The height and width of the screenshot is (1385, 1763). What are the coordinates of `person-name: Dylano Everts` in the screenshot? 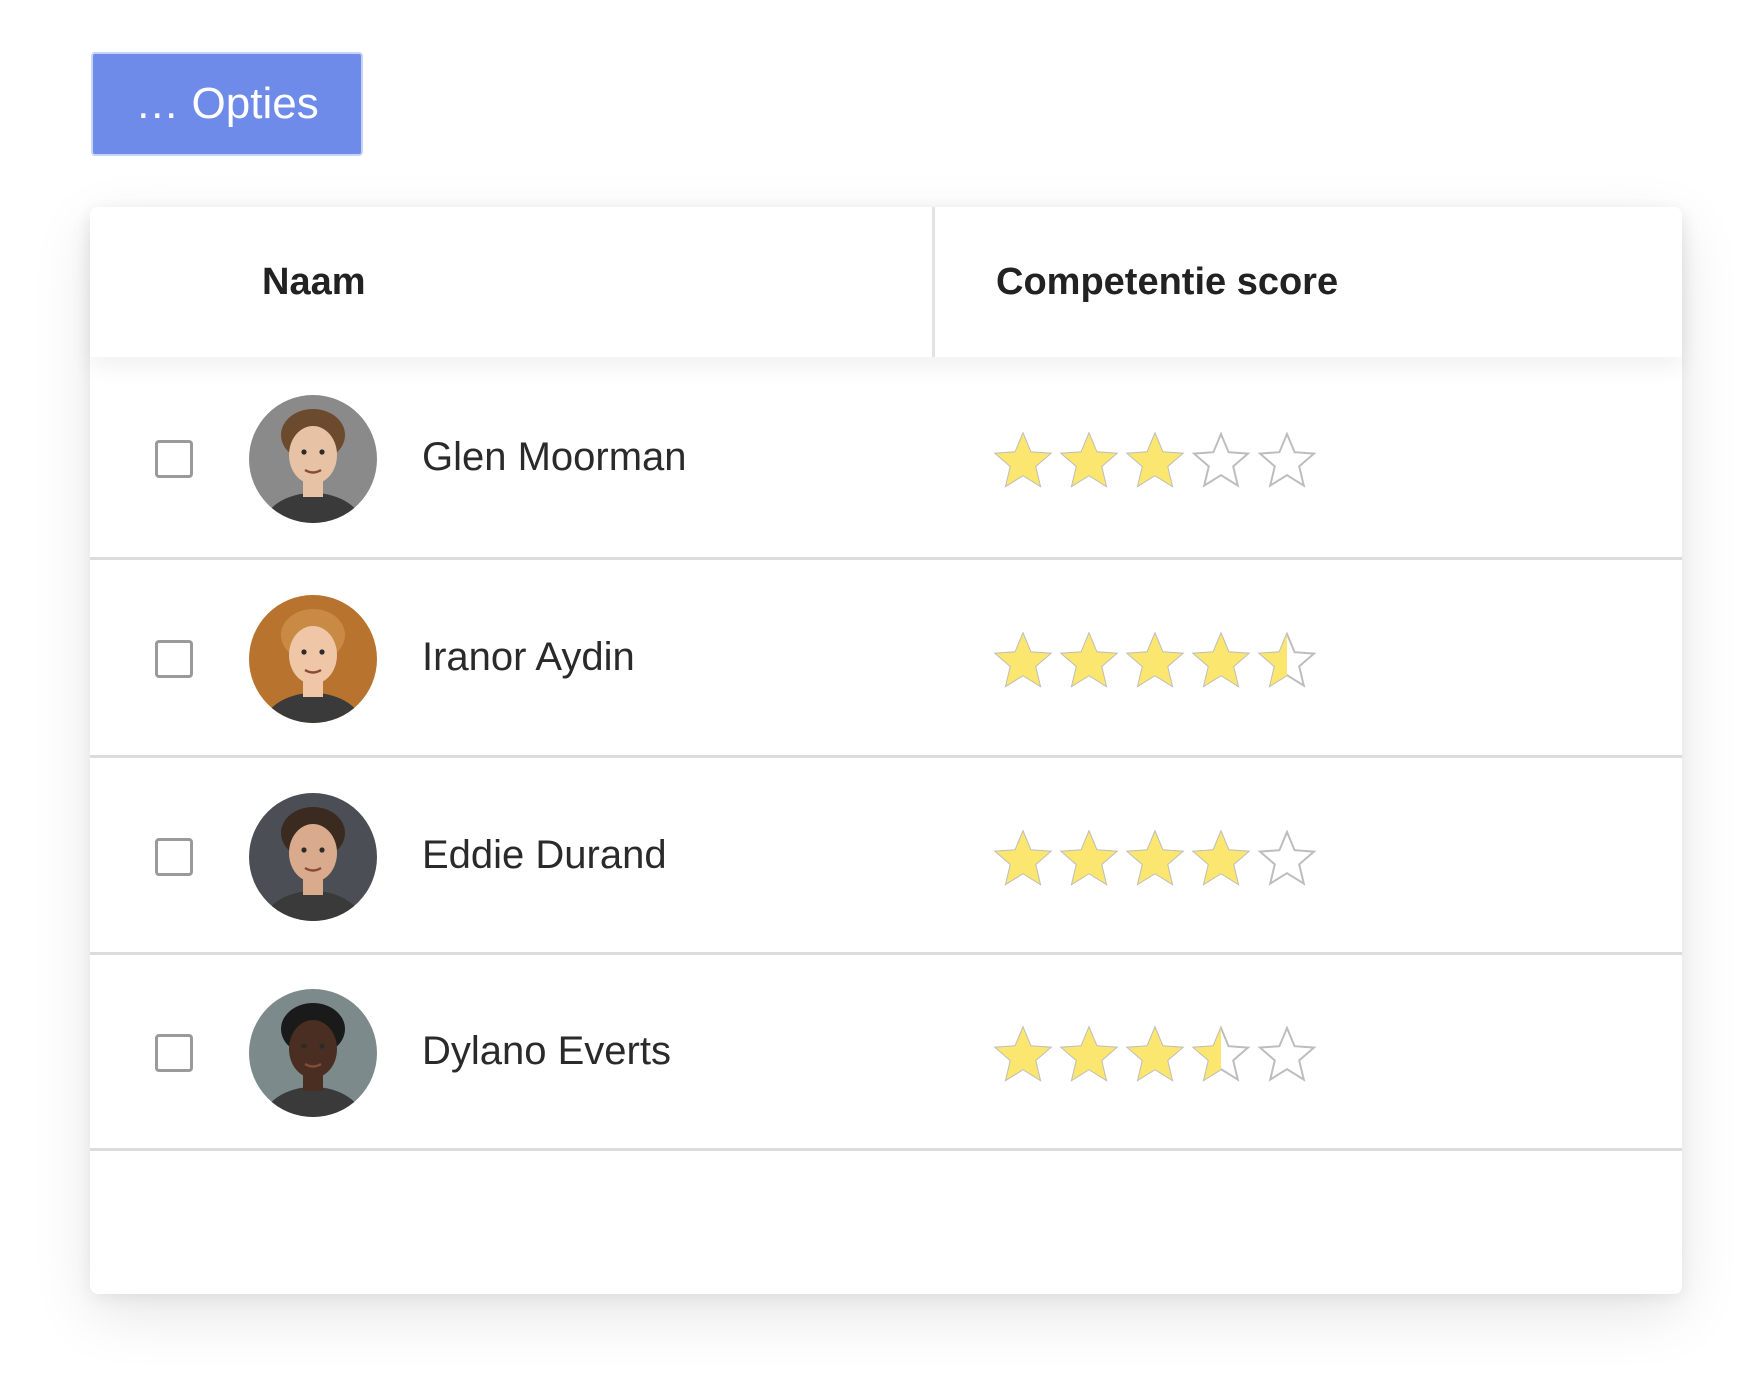 It's located at (546, 1051).